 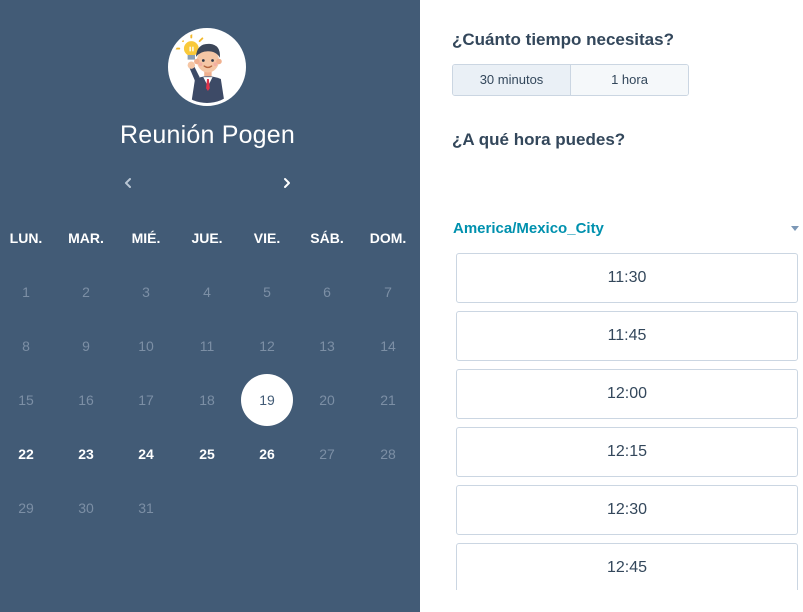 I want to click on calendar-day: 15, so click(x=26, y=400).